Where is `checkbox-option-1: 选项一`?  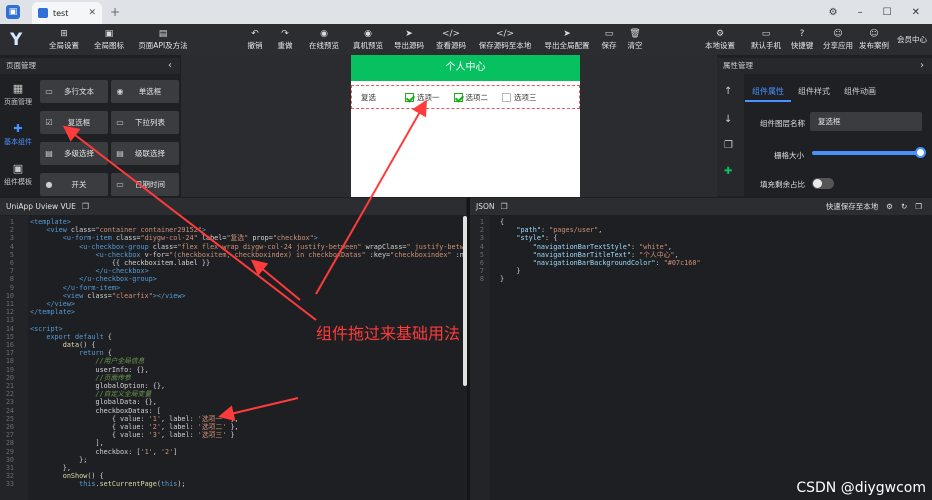 checkbox-option-1: 选项一 is located at coordinates (422, 97).